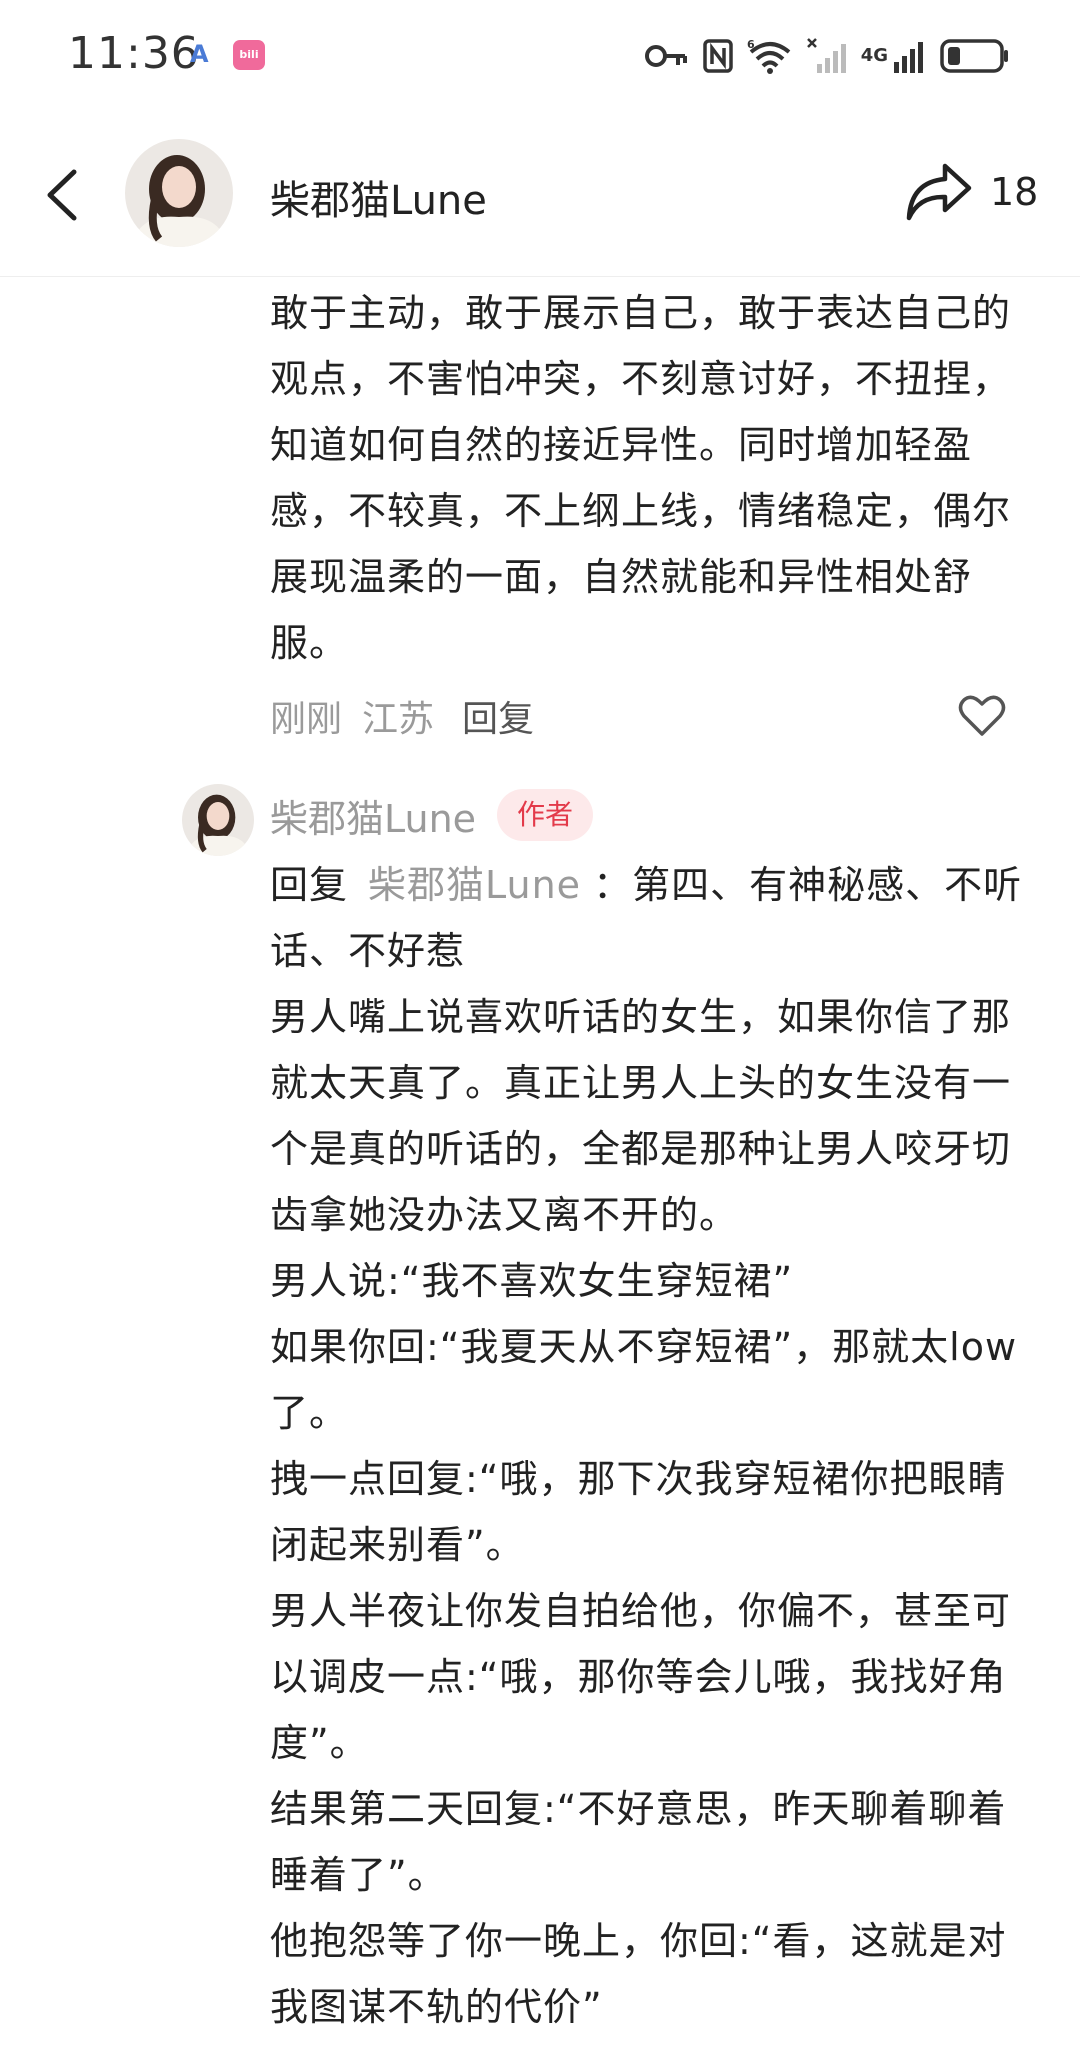 This screenshot has height=2048, width=1080. What do you see at coordinates (638, 1512) in the screenshot?
I see `comment-paragraph: 拽一点回复:“哦，那下次我穿短裙你把眼睛闭起来别看”。` at bounding box center [638, 1512].